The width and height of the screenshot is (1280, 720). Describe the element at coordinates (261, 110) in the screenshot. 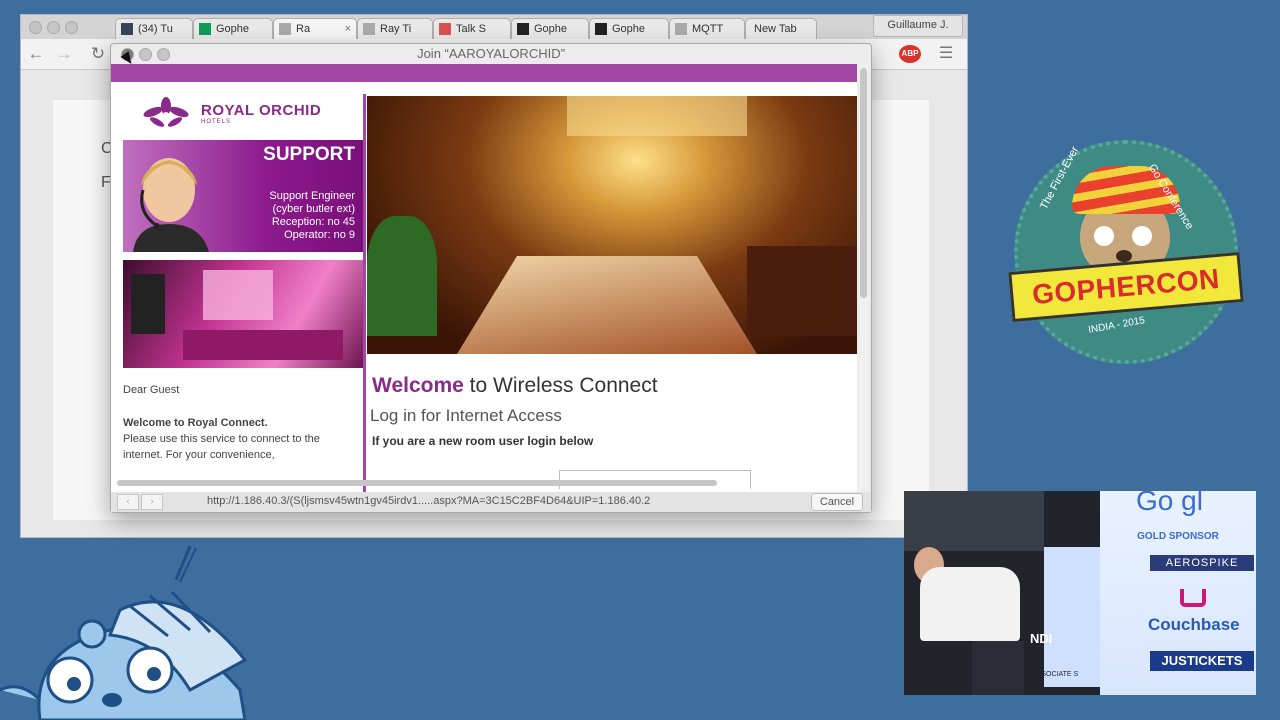

I see `brand-name: ROYAL ORCHID` at that location.